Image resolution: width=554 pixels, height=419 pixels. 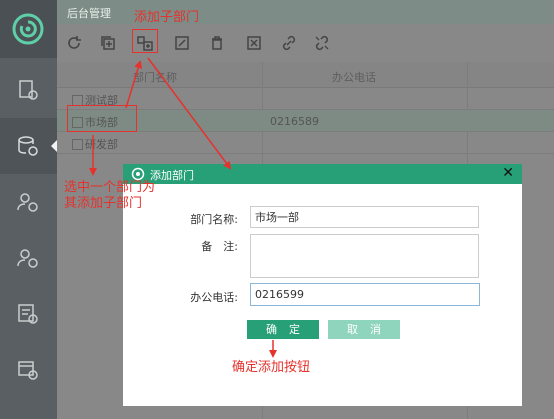 I want to click on nav-database, so click(x=28, y=146).